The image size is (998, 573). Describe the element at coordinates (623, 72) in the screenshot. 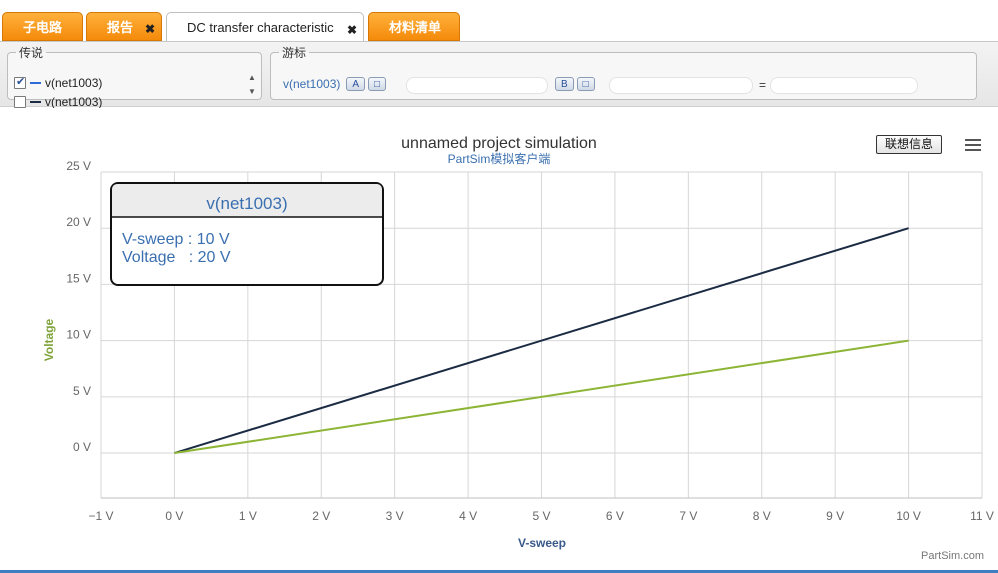

I see `cursor-panel: 游标 v(net1003) A □ B □ =` at that location.